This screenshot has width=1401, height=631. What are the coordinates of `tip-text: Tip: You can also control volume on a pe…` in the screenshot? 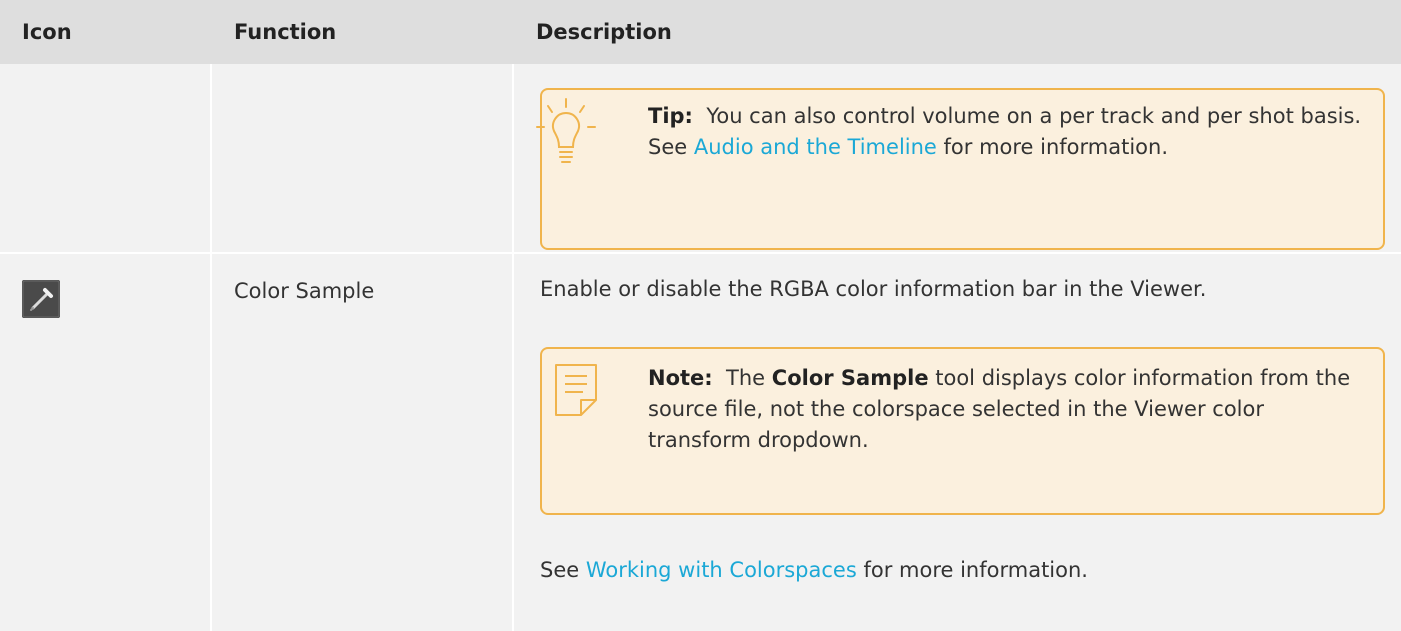 It's located at (1005, 132).